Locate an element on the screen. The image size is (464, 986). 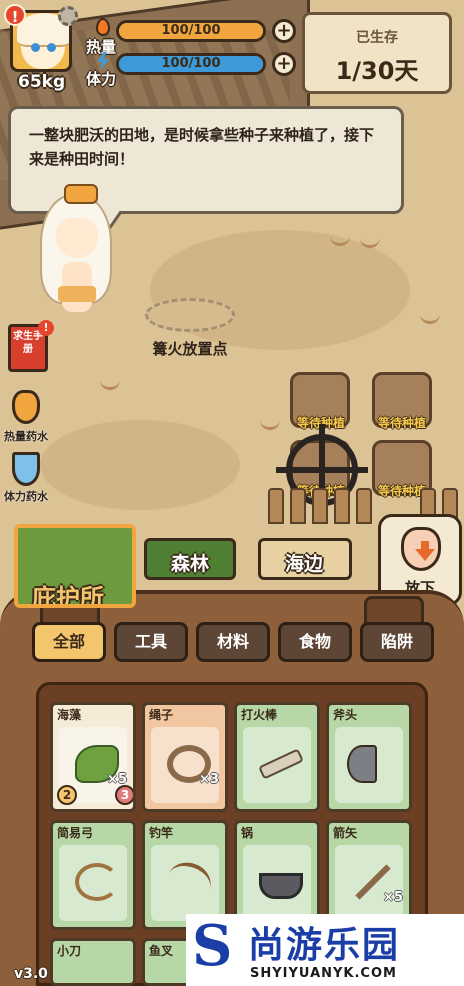
item-name: 打火棒 is located at coordinates (259, 715).